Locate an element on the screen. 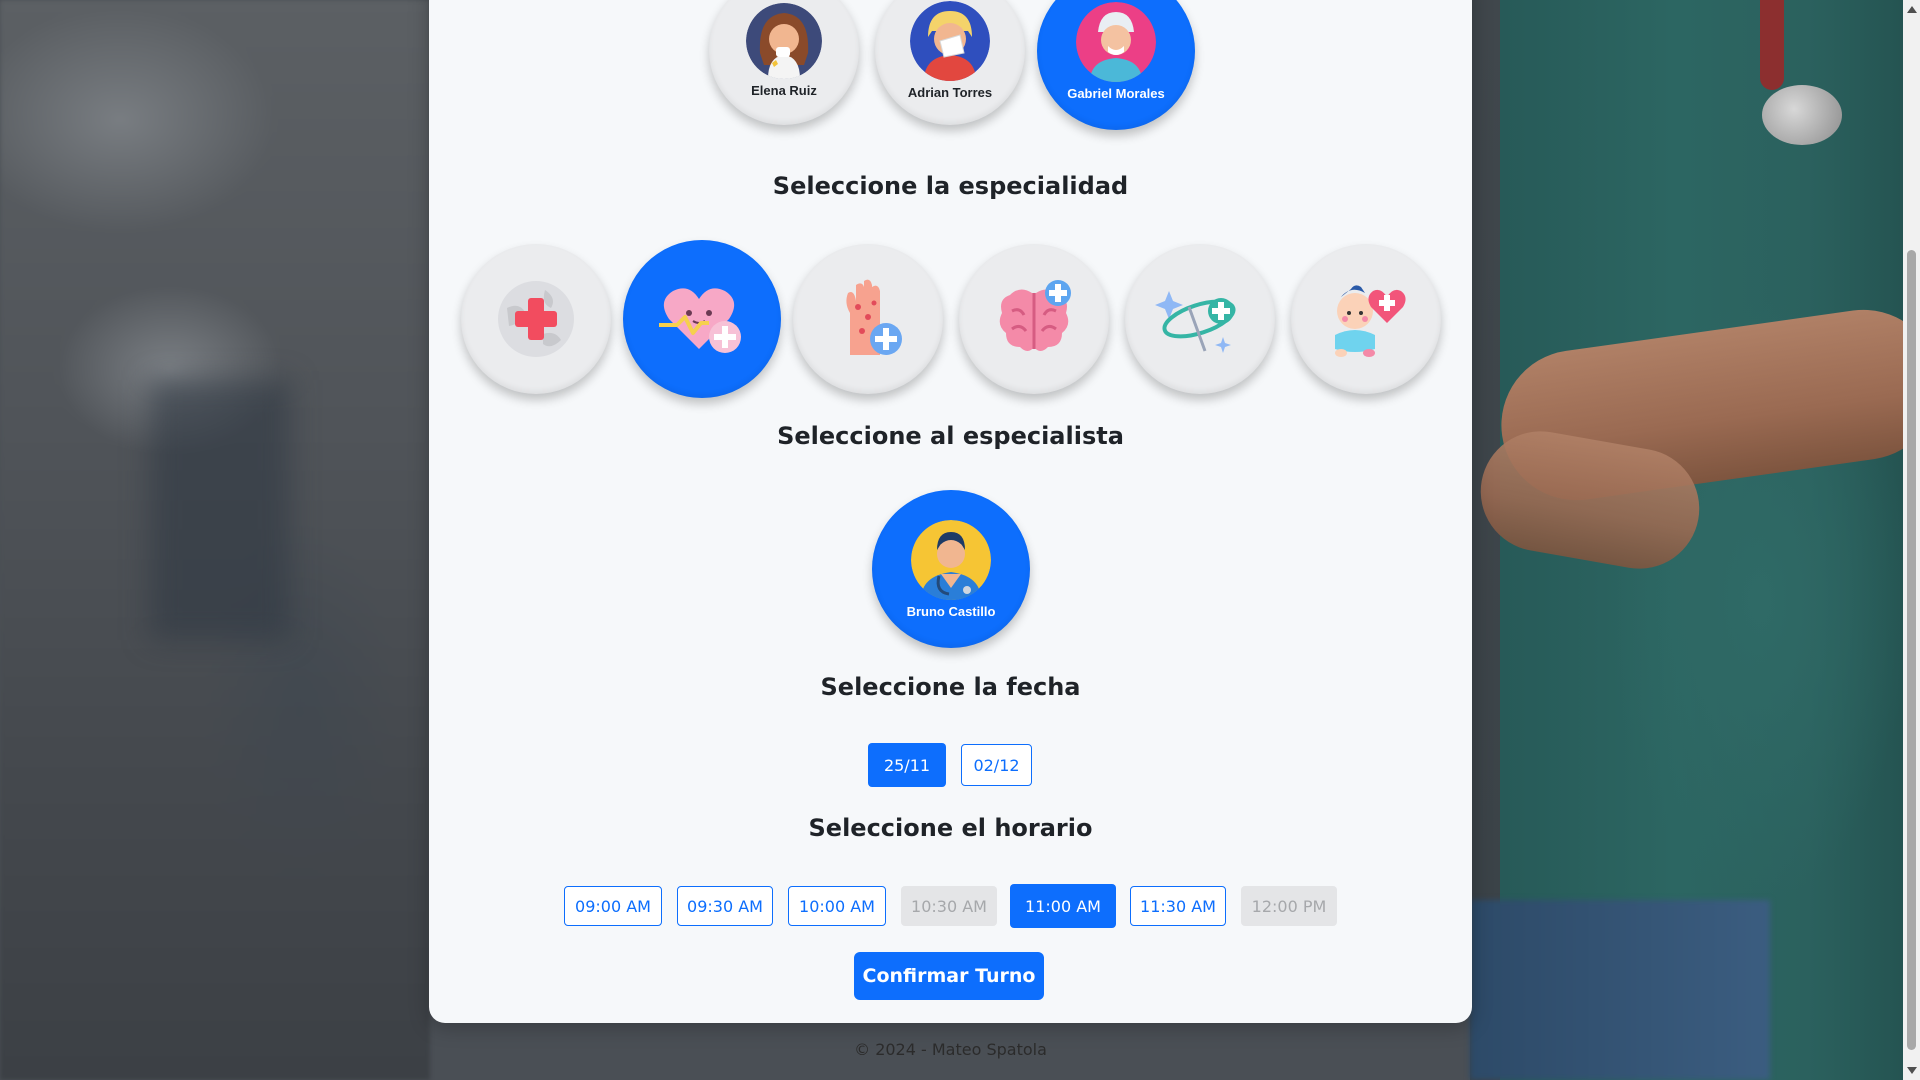 The height and width of the screenshot is (1080, 1920). time-button-1100: 11:00 AM is located at coordinates (1063, 906).